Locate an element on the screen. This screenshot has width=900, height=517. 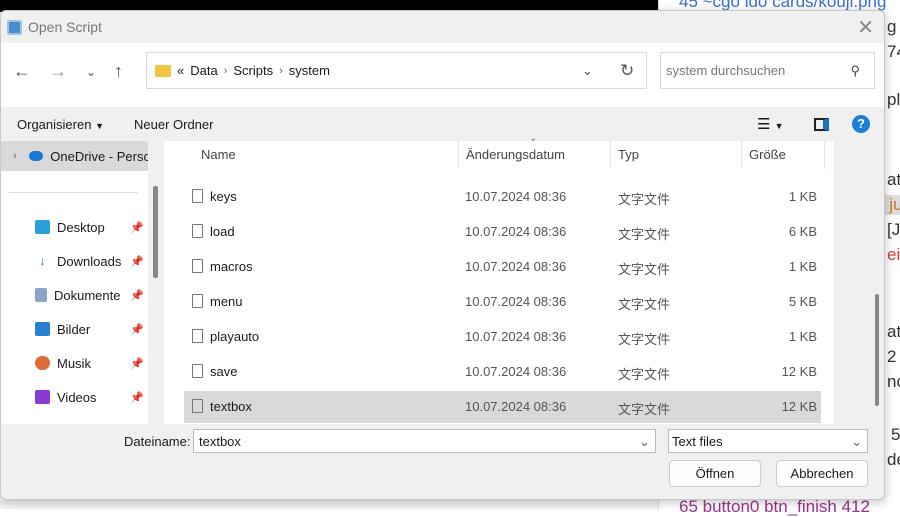
search-icon: ⚲ is located at coordinates (855, 70).